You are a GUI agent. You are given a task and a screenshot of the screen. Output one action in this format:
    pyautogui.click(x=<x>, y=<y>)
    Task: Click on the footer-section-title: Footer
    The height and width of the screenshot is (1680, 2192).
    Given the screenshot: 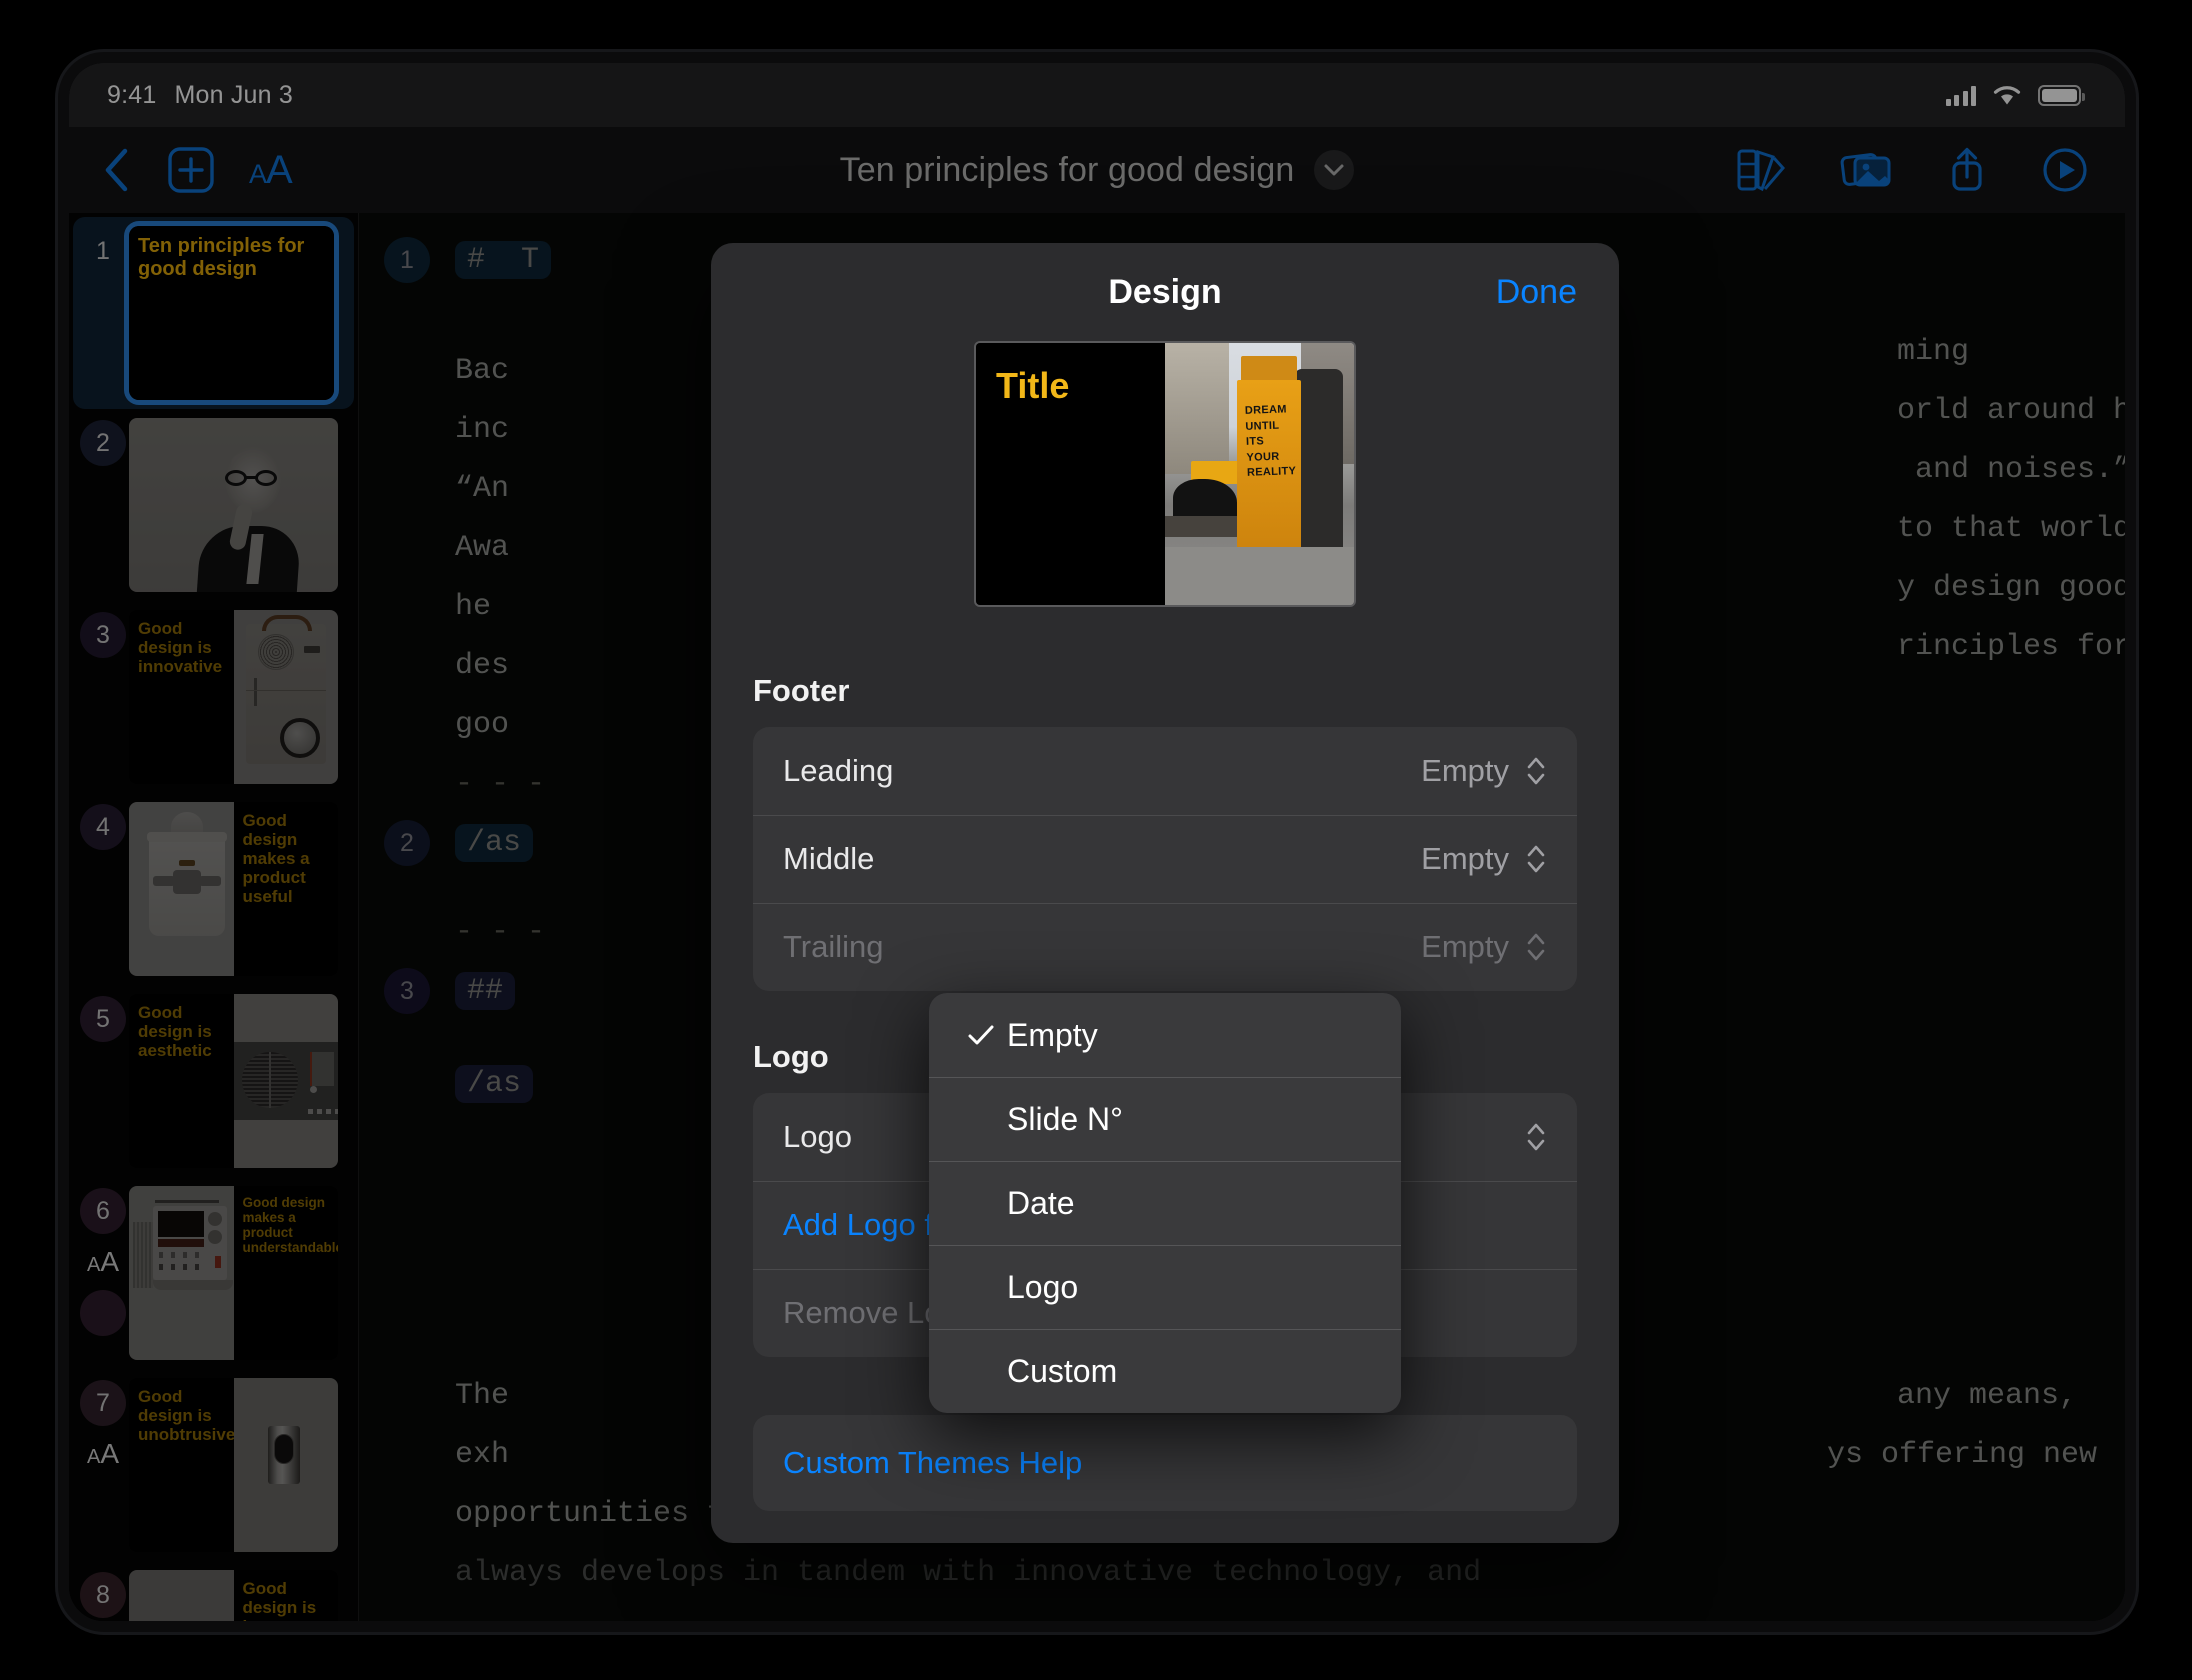 What is the action you would take?
    pyautogui.click(x=801, y=690)
    